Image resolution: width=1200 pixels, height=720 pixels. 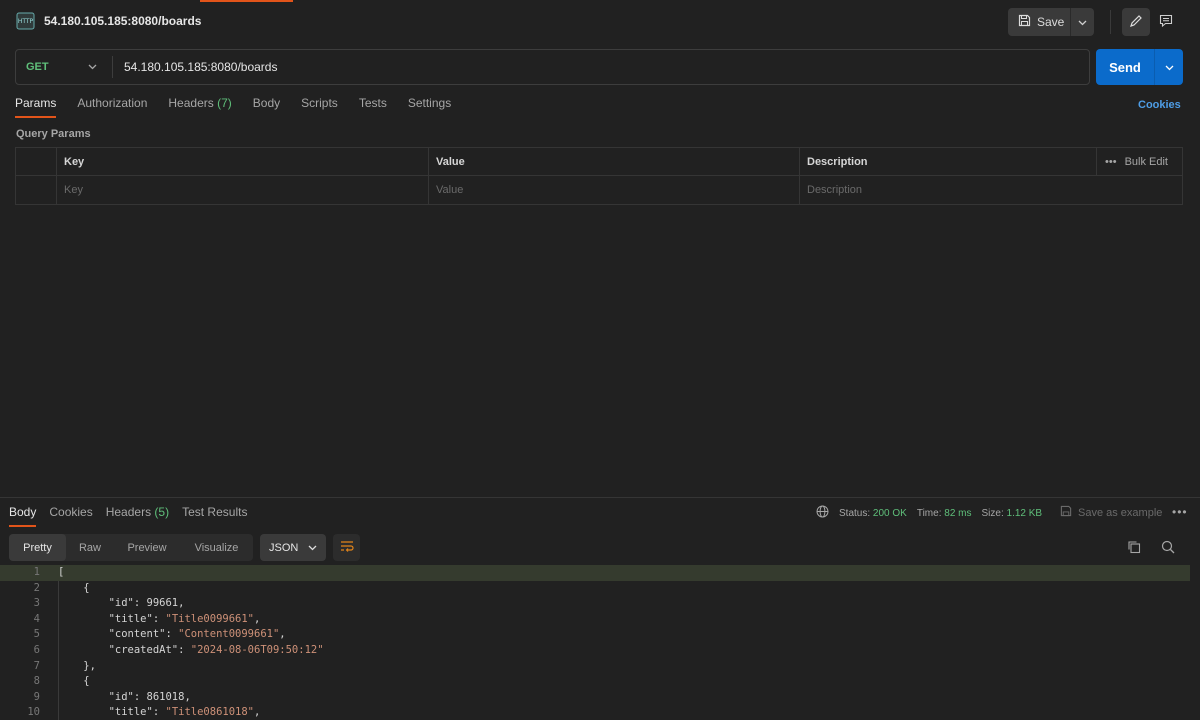 I want to click on wrap-lines-button, so click(x=346, y=547).